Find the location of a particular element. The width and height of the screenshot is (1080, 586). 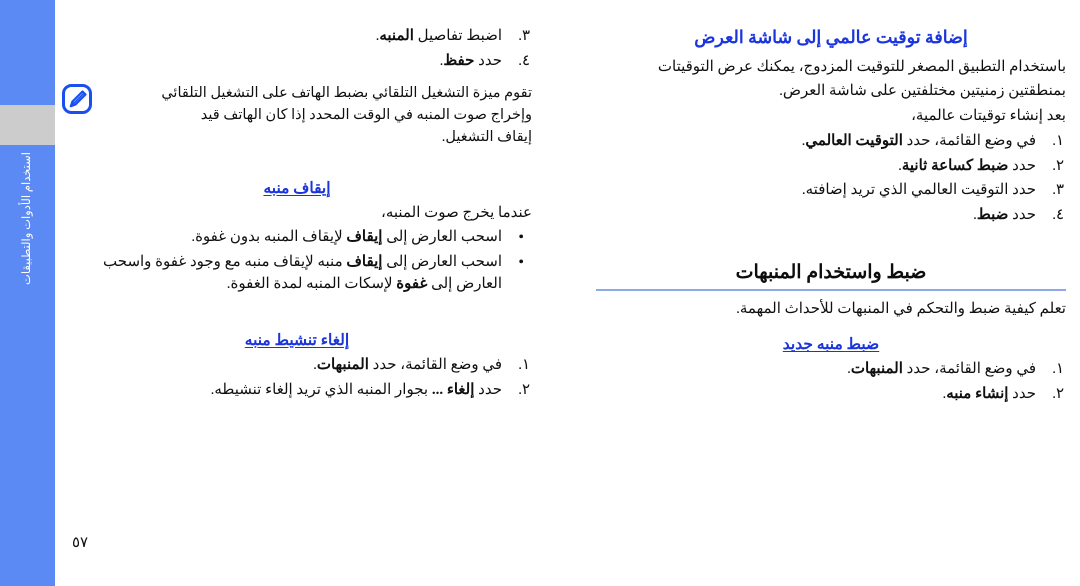

step-text-bold: حفظ is located at coordinates (459, 60).